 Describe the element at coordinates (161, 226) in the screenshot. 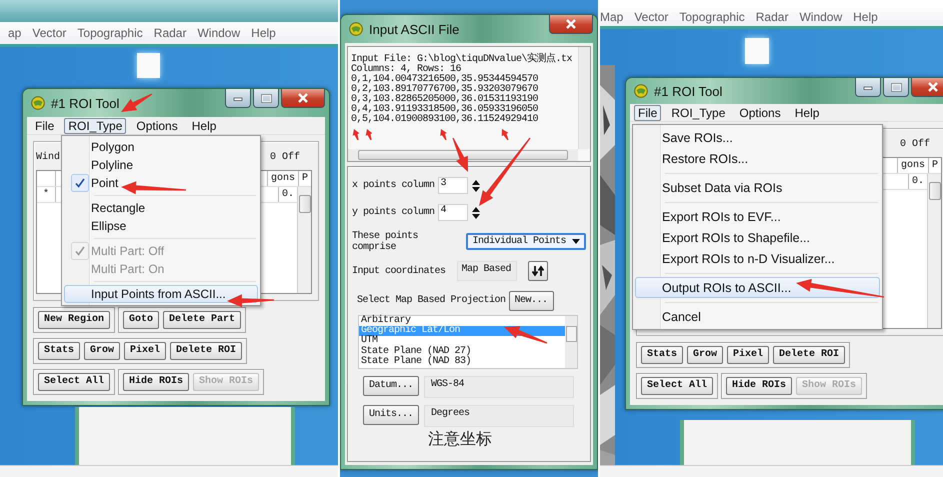

I see `menu-item: Ellipse` at that location.